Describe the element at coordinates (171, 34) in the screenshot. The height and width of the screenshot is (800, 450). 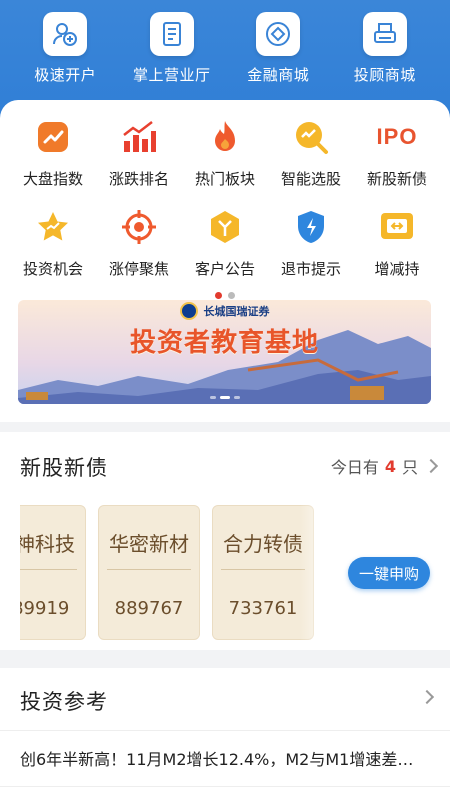
I see `document-icon` at that location.